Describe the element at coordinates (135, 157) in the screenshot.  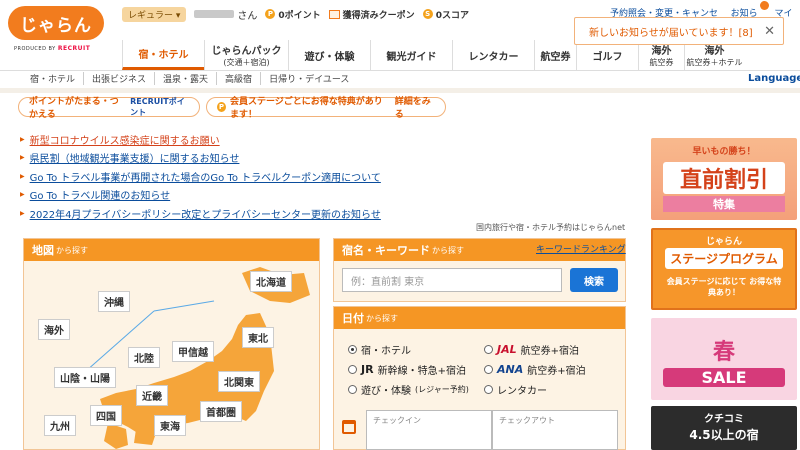
I see `info-link-kenmin: 県民割（地域観光事業支援）に関するお知らせ` at that location.